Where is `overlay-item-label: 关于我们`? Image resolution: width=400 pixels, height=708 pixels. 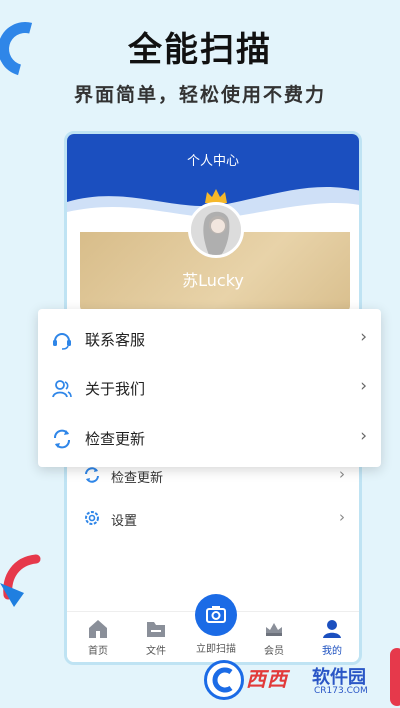
overlay-item-label: 关于我们 is located at coordinates (115, 389).